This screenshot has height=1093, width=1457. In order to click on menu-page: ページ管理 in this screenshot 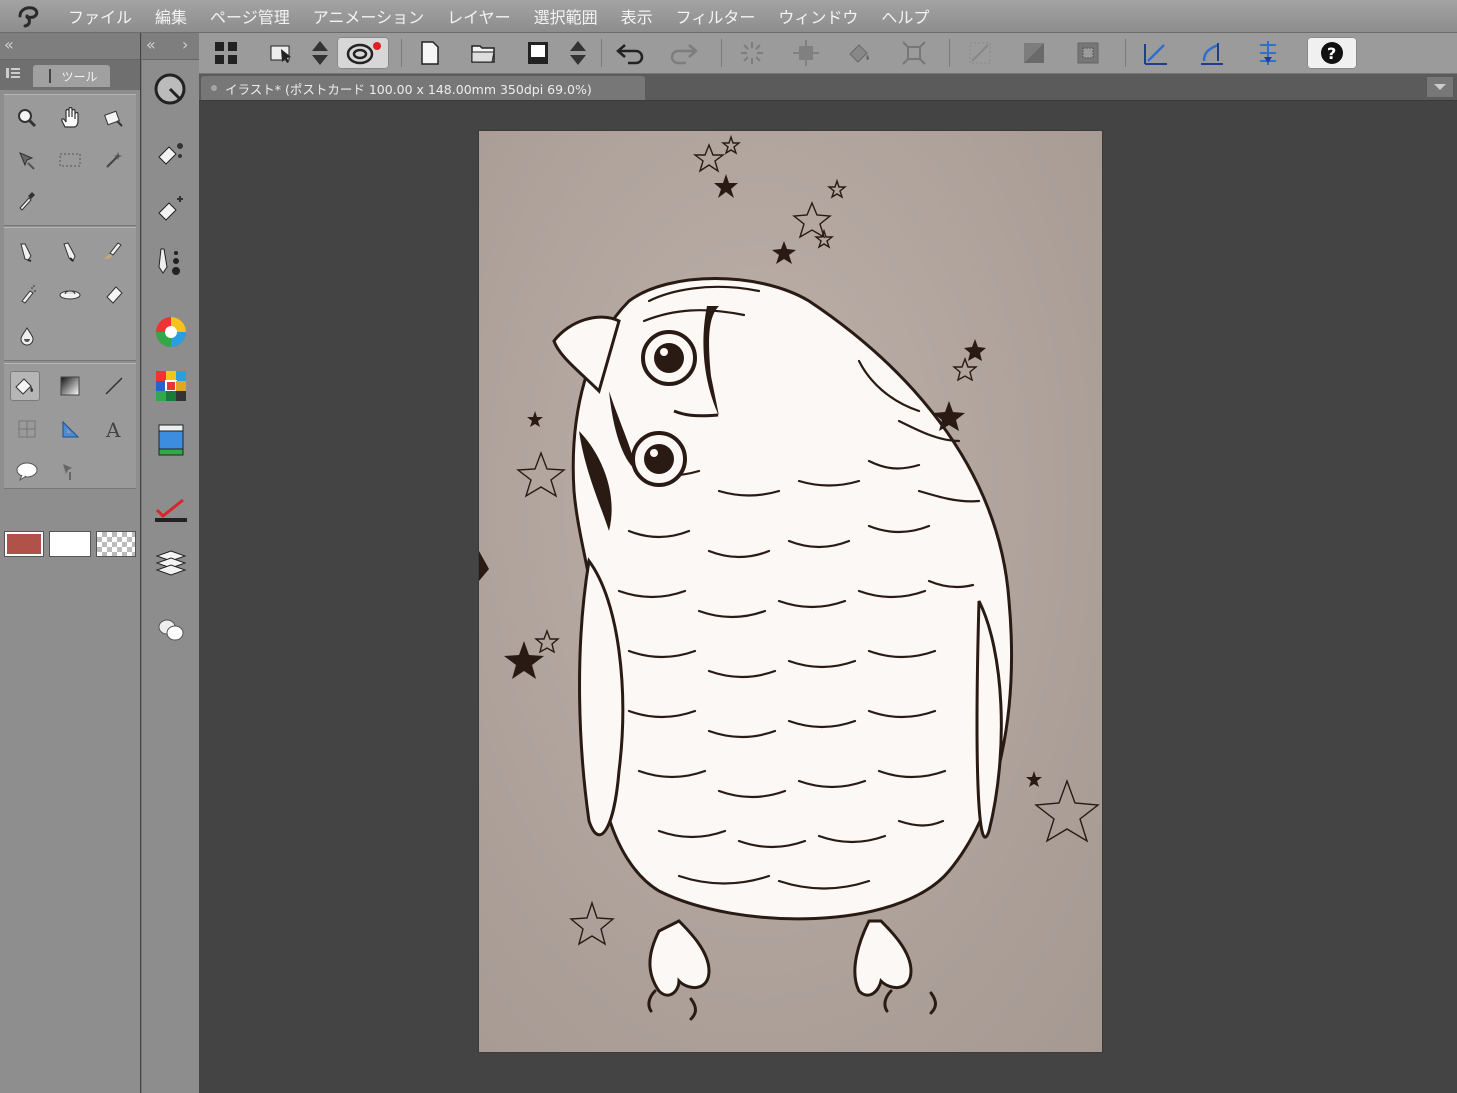, I will do `click(250, 16)`.